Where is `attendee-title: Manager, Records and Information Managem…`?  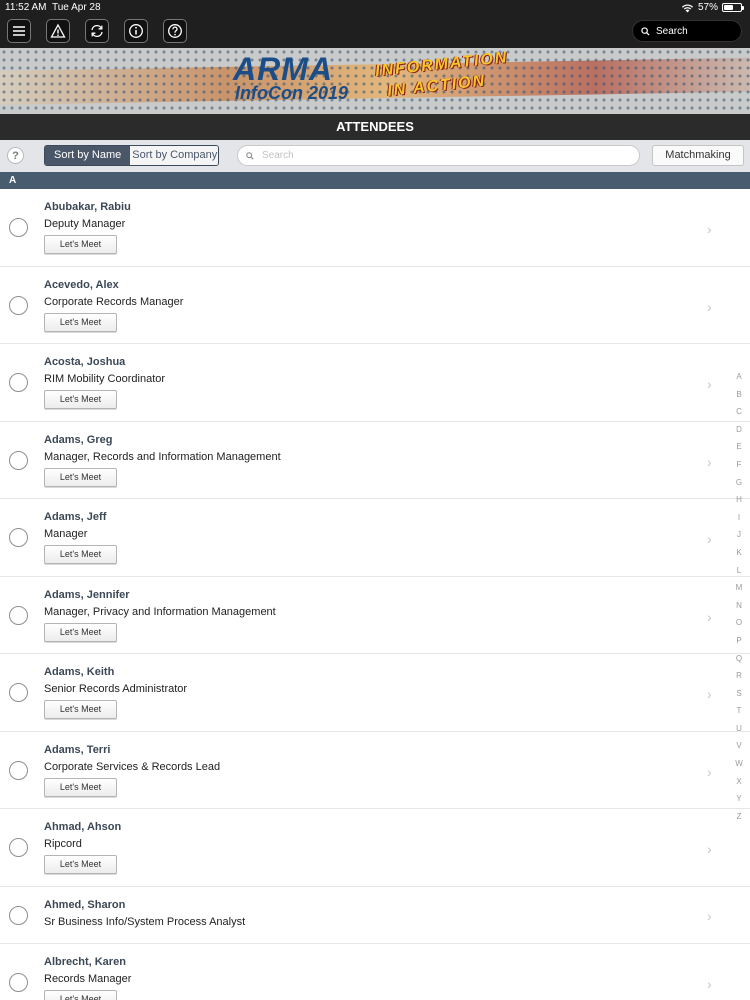 attendee-title: Manager, Records and Information Managem… is located at coordinates (162, 456).